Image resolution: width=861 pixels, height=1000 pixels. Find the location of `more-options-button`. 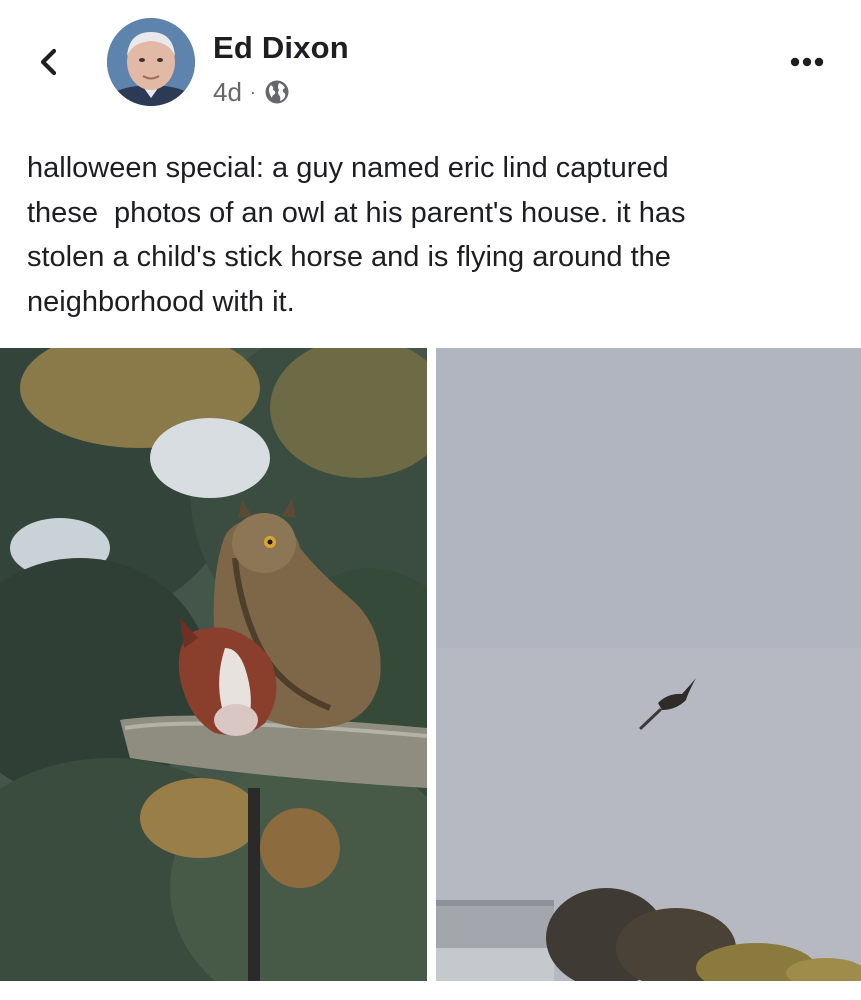

more-options-button is located at coordinates (810, 62).